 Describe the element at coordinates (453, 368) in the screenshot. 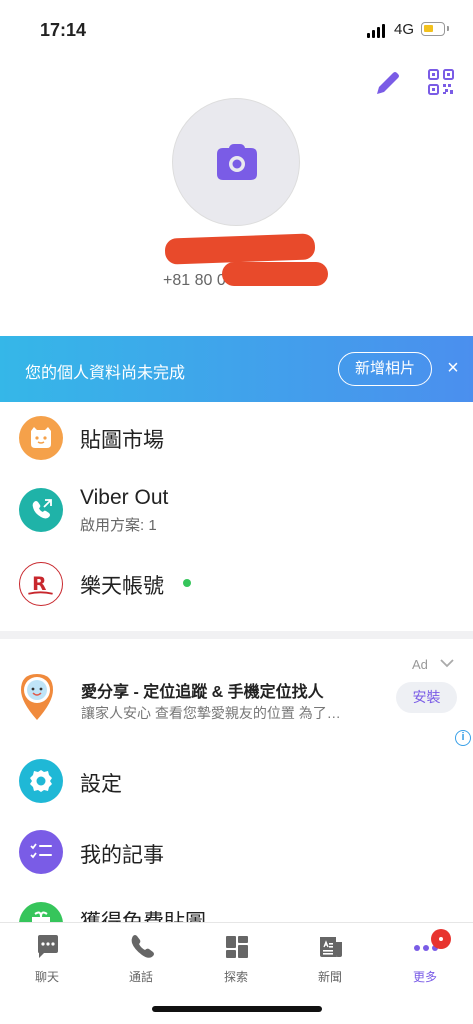

I see `close-icon: ×` at that location.